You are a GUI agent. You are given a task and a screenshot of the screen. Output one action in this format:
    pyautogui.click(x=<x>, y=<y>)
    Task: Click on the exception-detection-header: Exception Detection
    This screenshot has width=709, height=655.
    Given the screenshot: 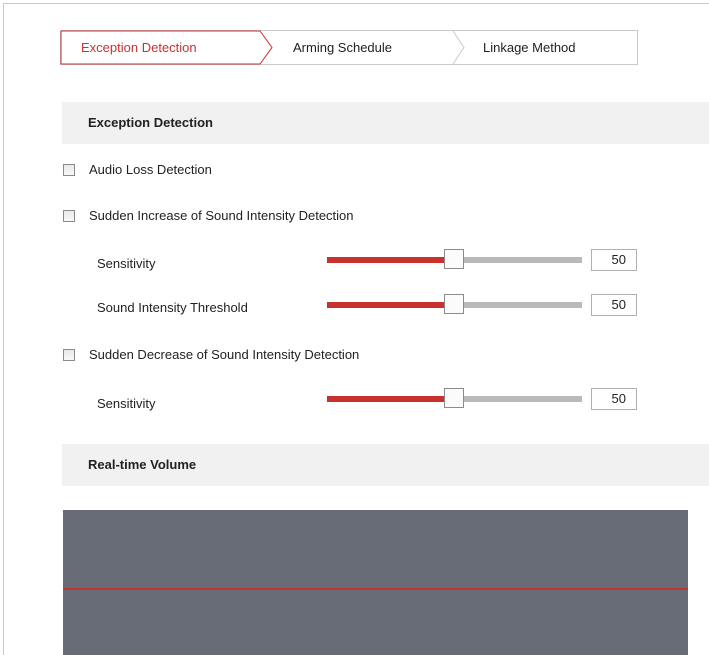 What is the action you would take?
    pyautogui.click(x=385, y=123)
    